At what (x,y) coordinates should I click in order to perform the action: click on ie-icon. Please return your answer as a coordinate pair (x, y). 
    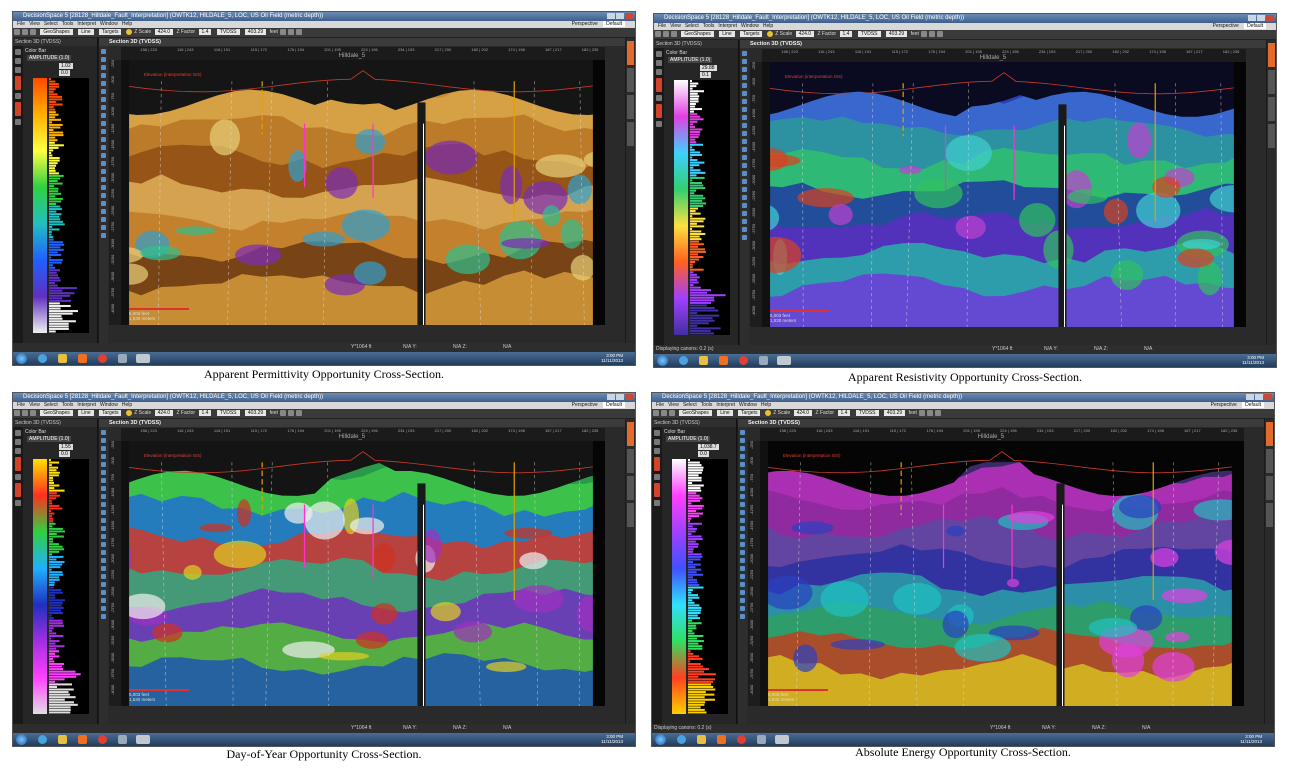
    Looking at the image, I should click on (681, 739).